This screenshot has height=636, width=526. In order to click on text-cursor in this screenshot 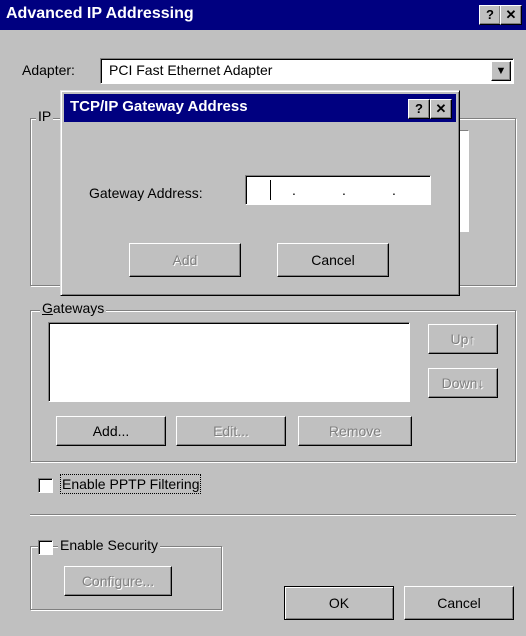, I will do `click(270, 190)`.